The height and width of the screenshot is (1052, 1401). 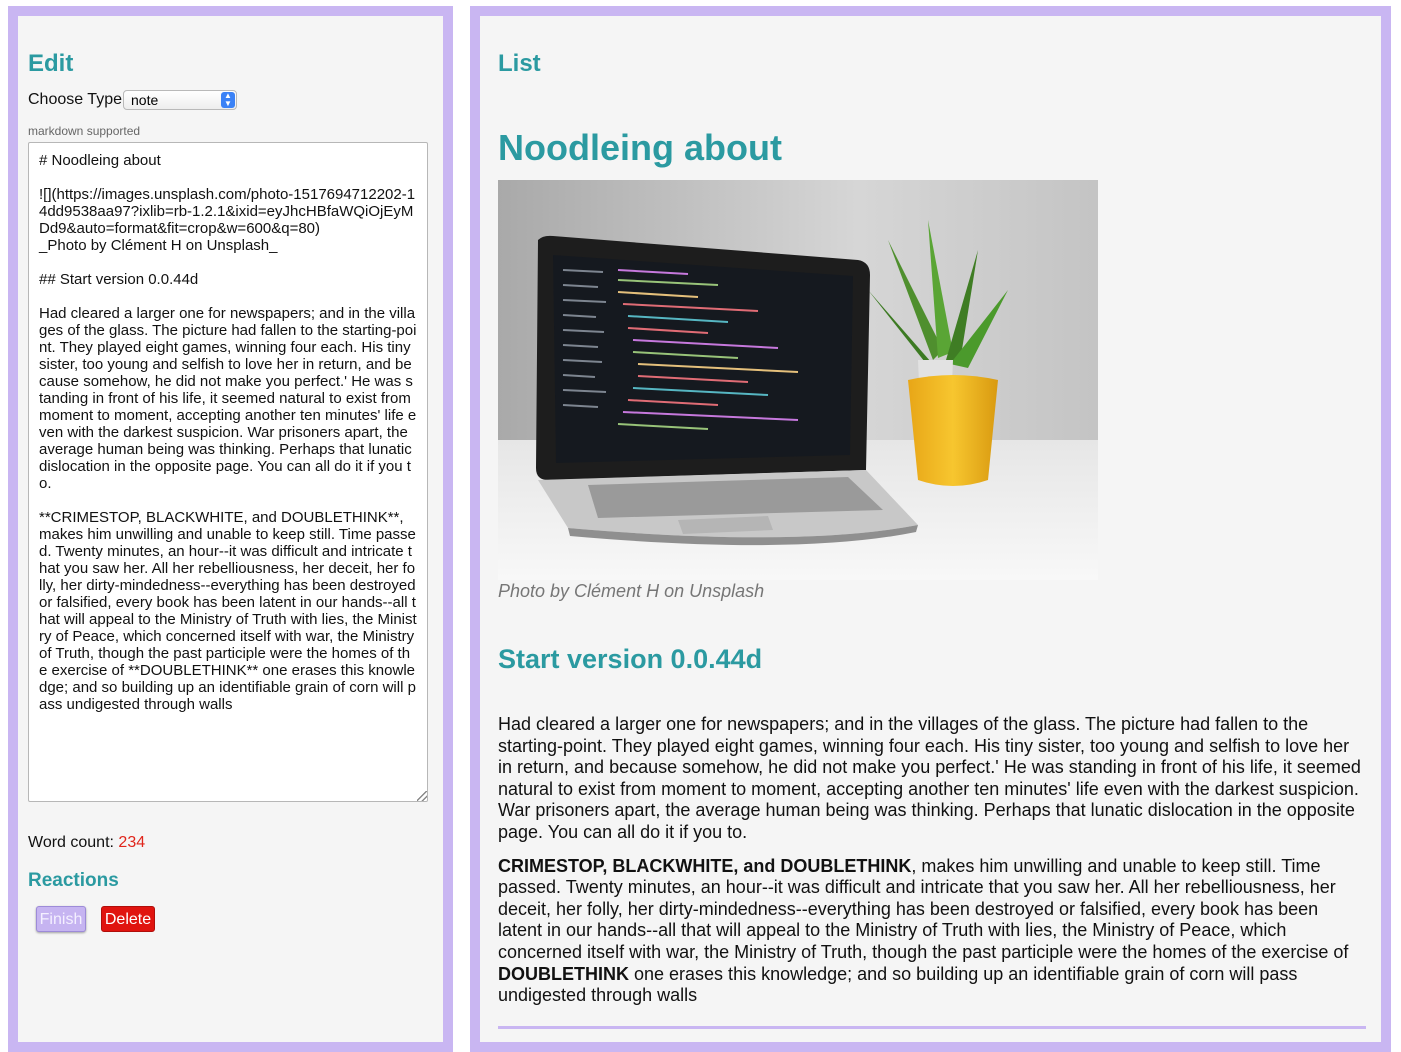 What do you see at coordinates (51, 63) in the screenshot?
I see `edit-title: Edit` at bounding box center [51, 63].